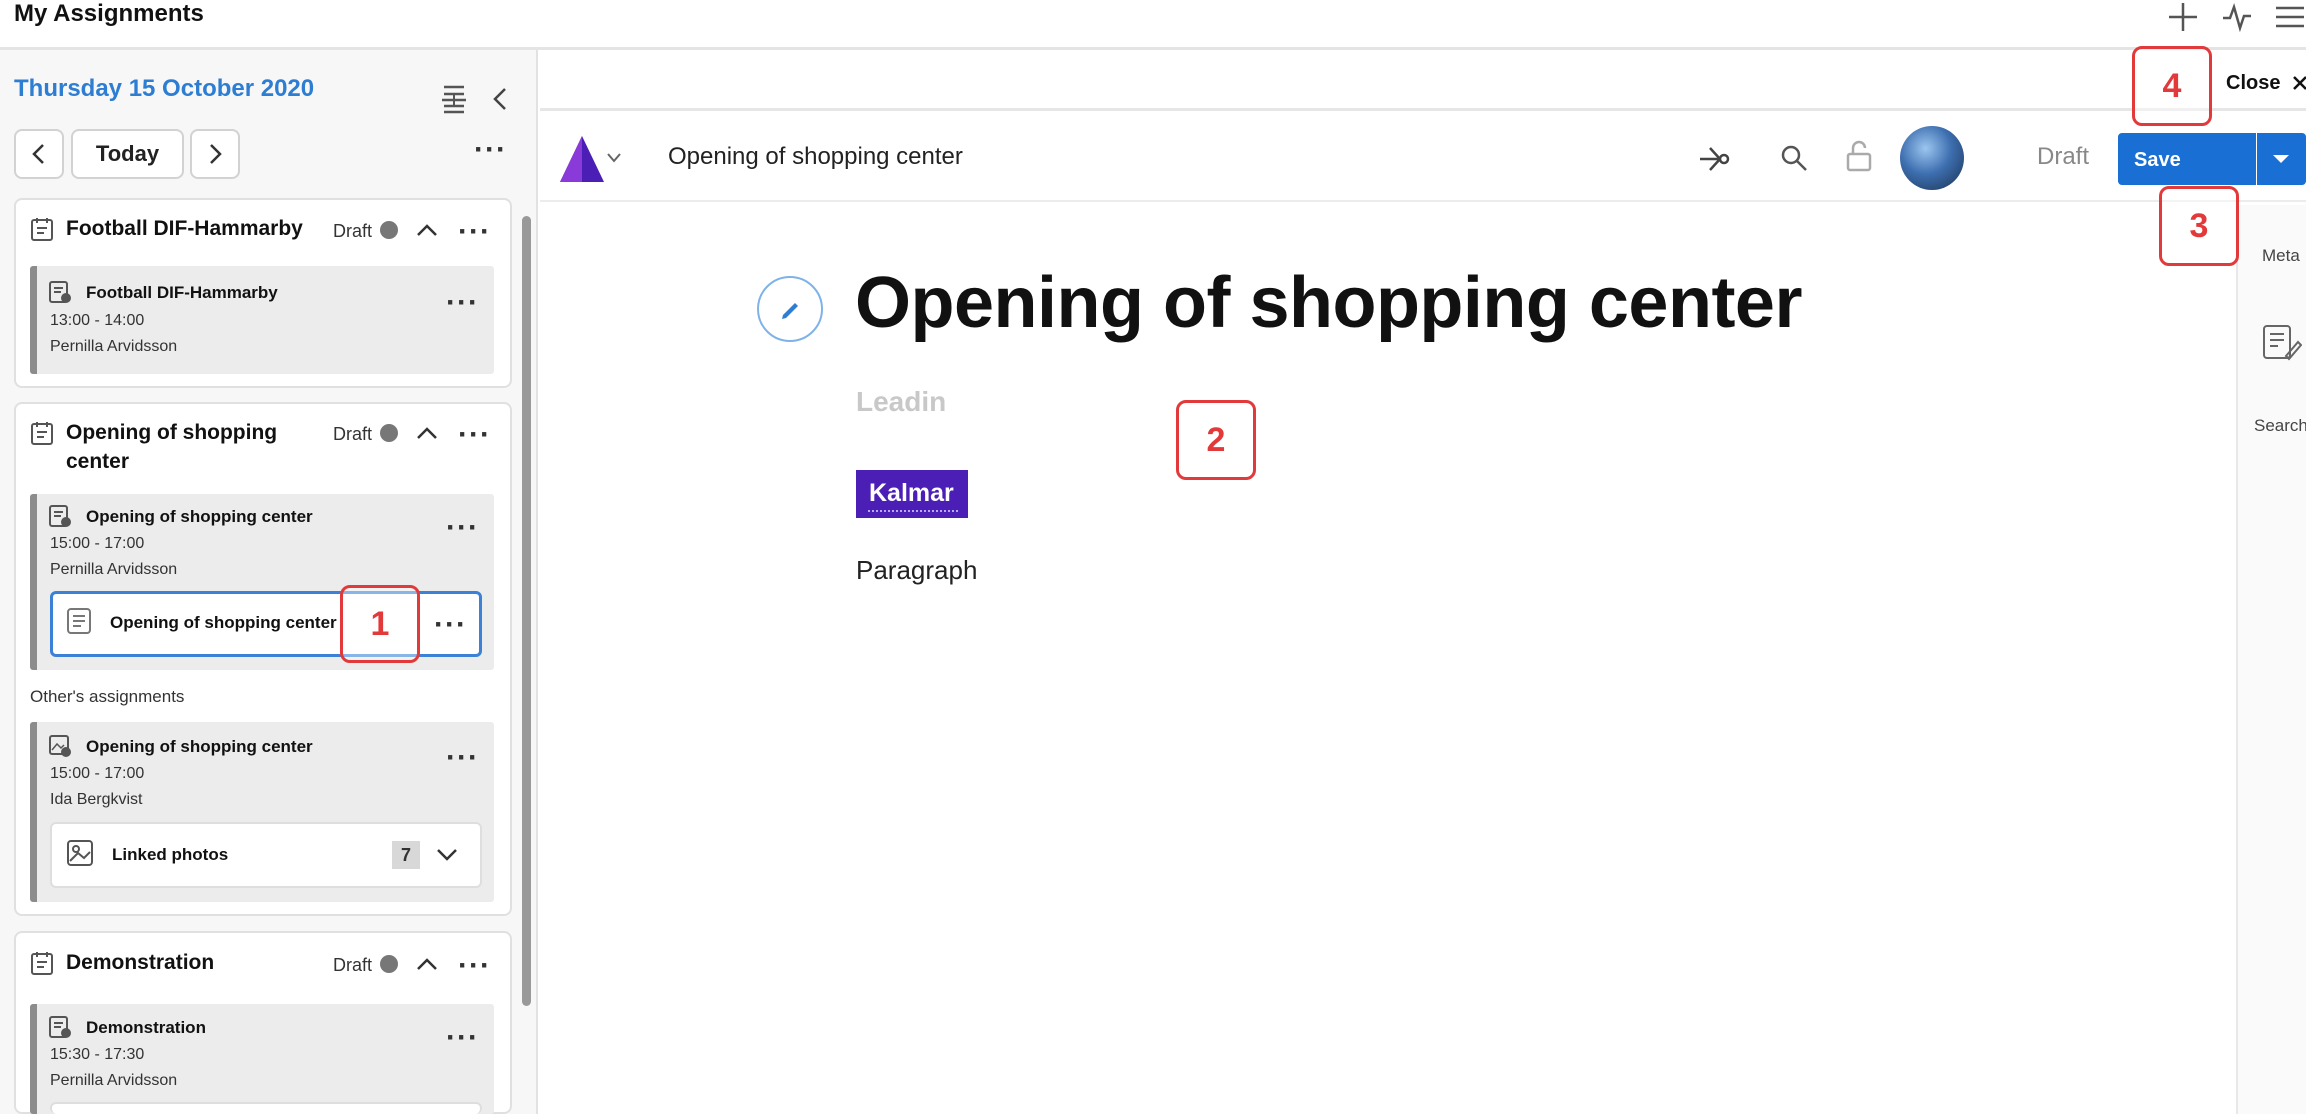 The image size is (2306, 1114). Describe the element at coordinates (80, 853) in the screenshot. I see `image-icon` at that location.